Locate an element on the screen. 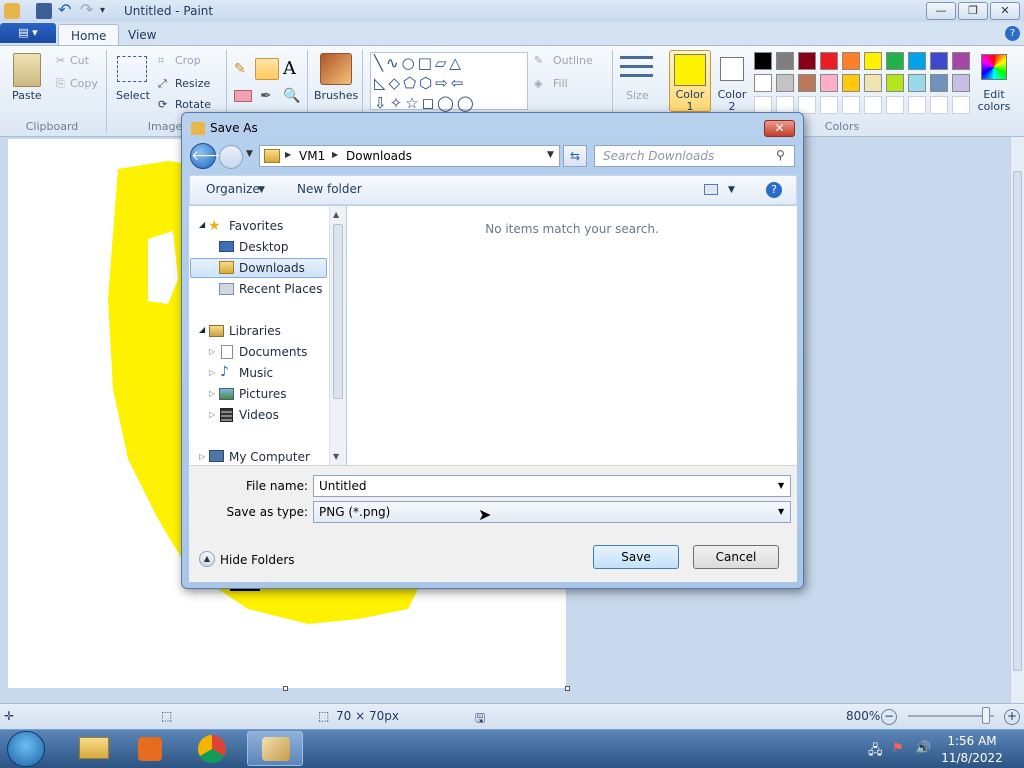  resize-handle is located at coordinates (285, 688).